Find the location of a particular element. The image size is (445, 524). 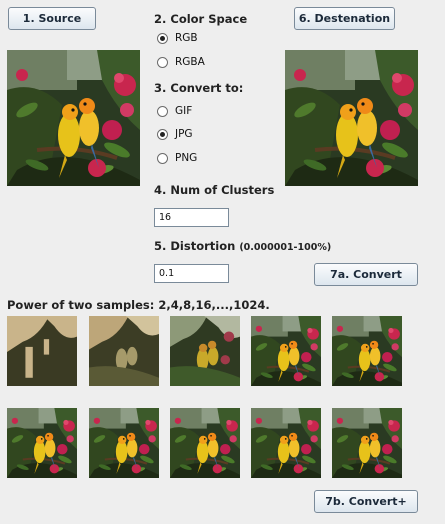

parrots-photo-destination is located at coordinates (351, 118).